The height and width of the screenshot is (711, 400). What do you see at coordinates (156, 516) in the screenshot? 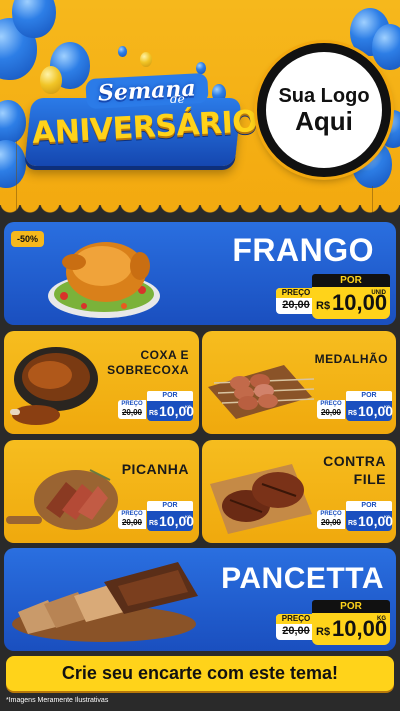
I see `price-tag-picanha: POR PREÇO 20,00 R$ 10,00 KG` at bounding box center [156, 516].